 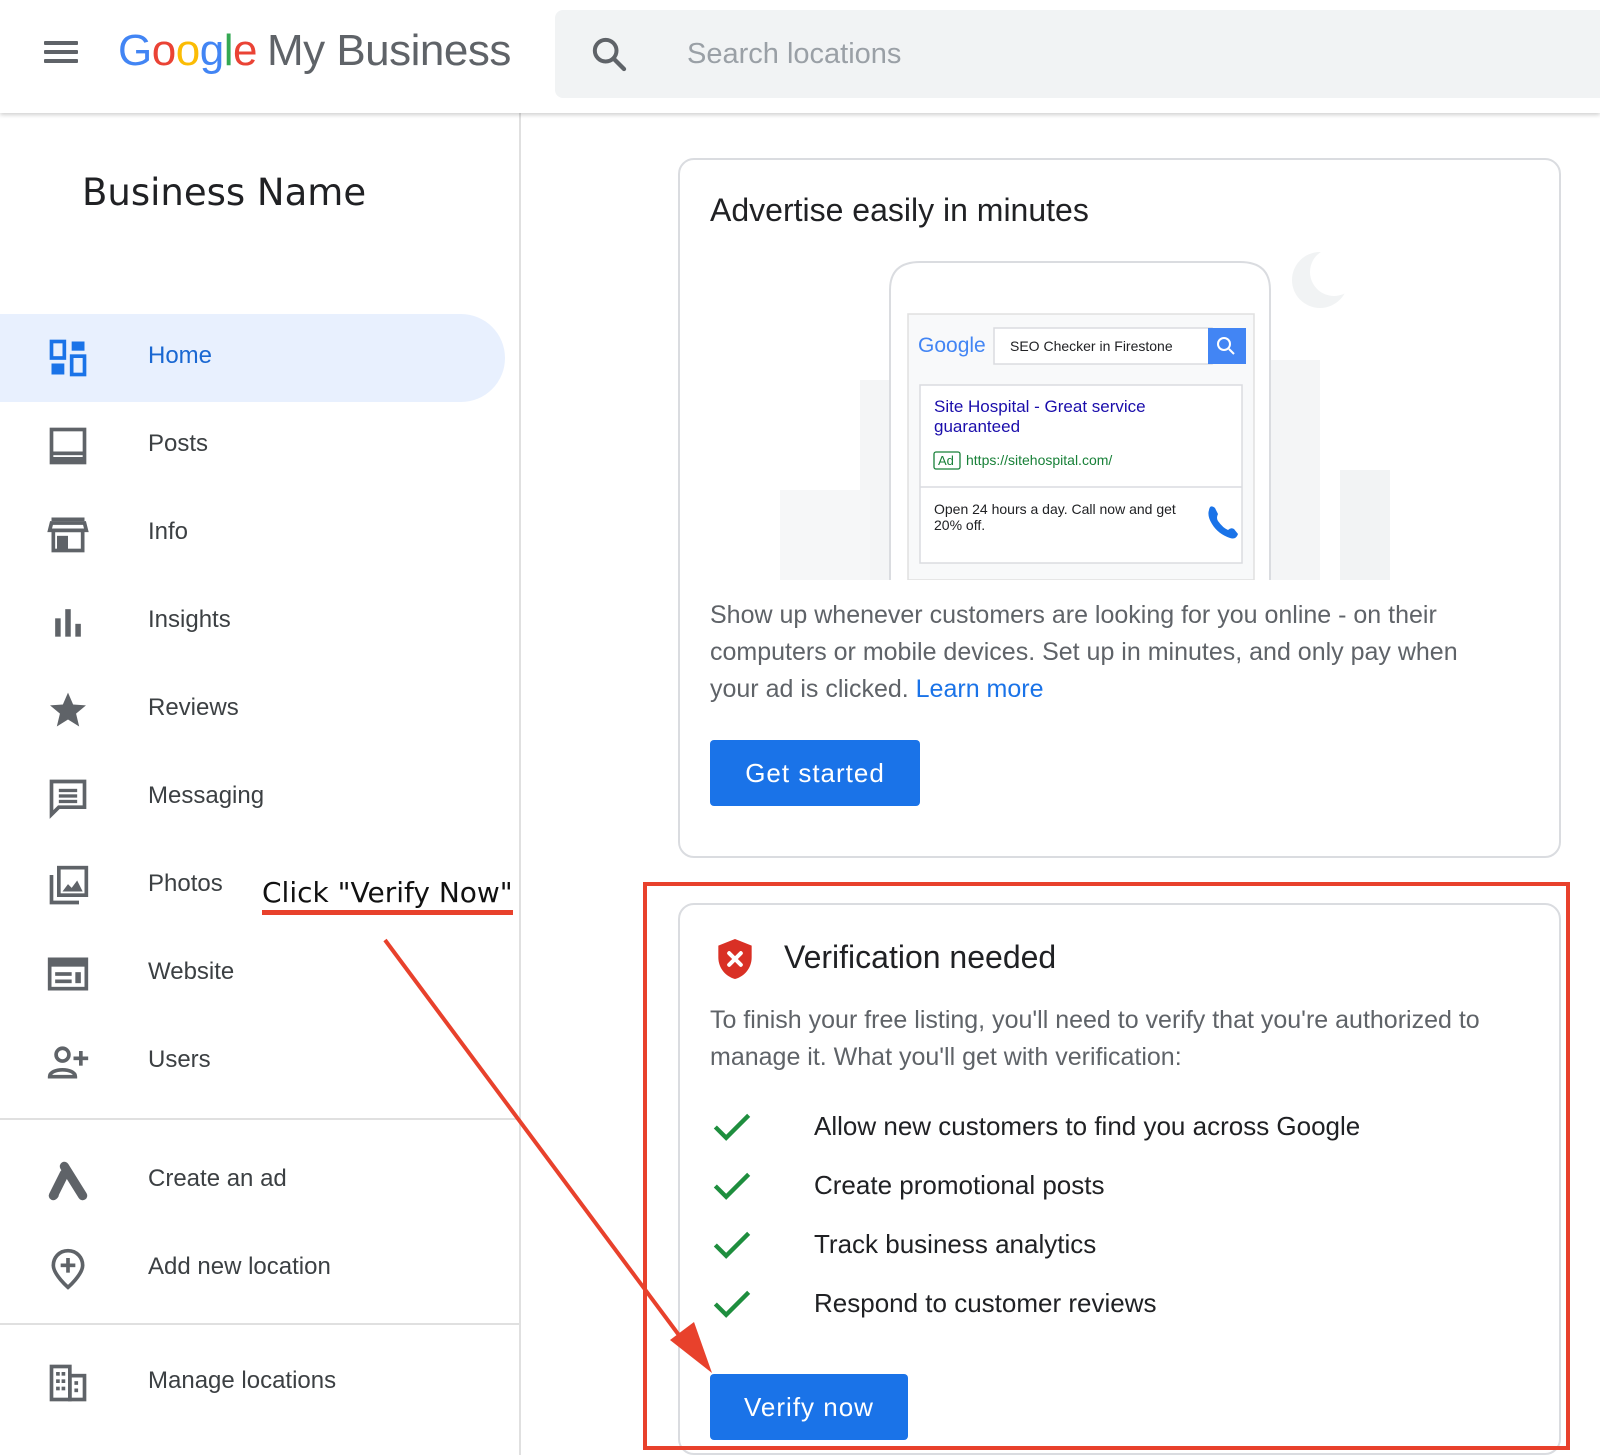 What do you see at coordinates (1110, 1245) in the screenshot?
I see `benefit-item: Track business analytics` at bounding box center [1110, 1245].